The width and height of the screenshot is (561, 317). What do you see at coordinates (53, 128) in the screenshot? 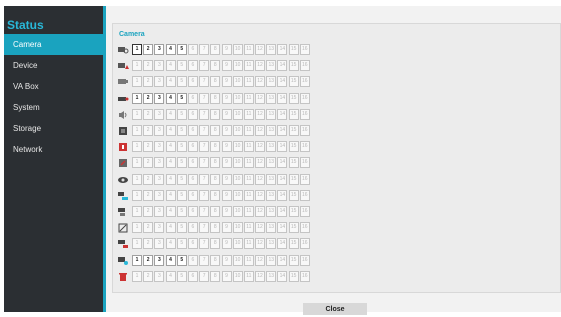
I see `sidebar-item-storage: Storage` at bounding box center [53, 128].